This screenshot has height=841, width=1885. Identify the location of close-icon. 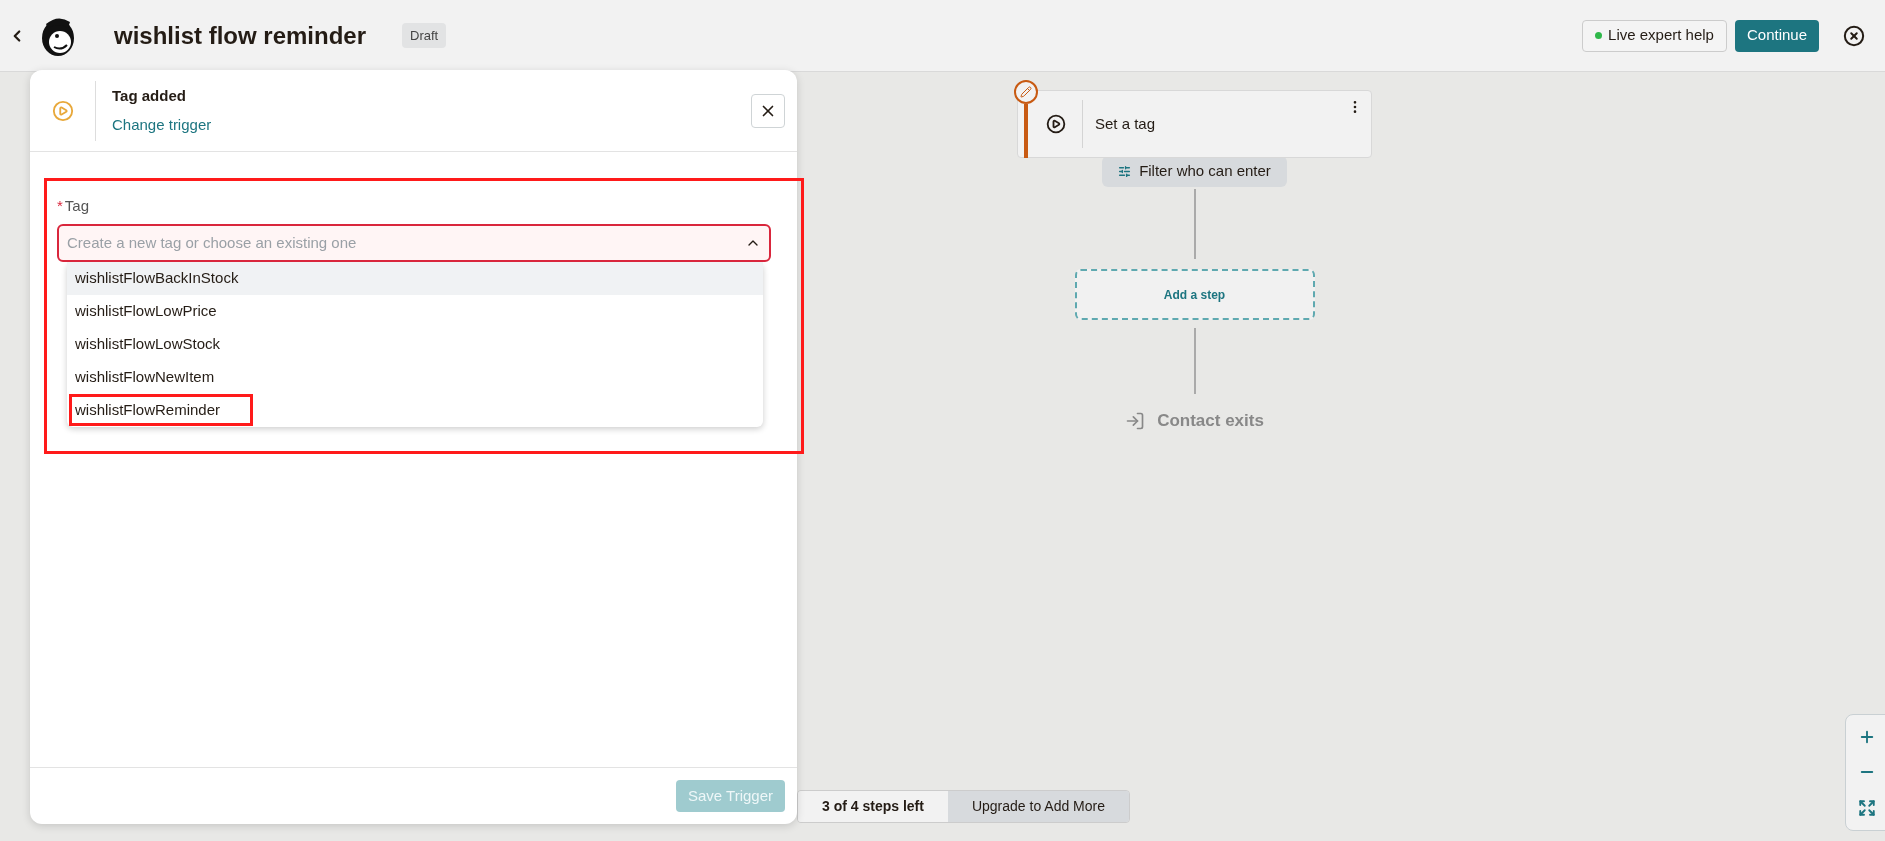
(1854, 35).